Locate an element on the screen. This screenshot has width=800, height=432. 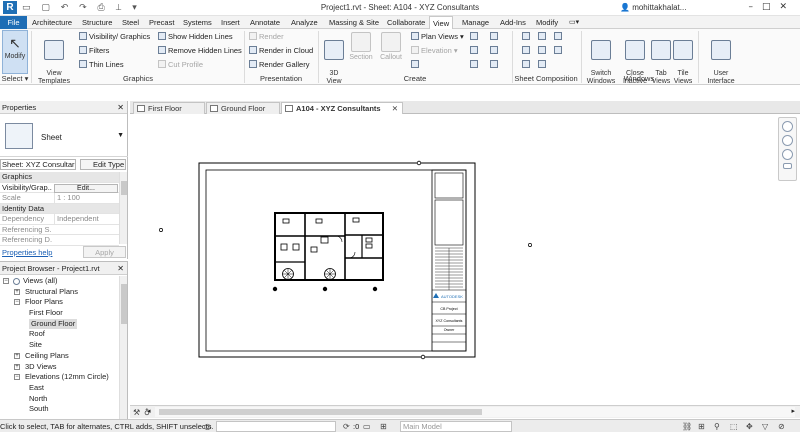
tab-first-floor: First Floor is located at coordinates (169, 108).